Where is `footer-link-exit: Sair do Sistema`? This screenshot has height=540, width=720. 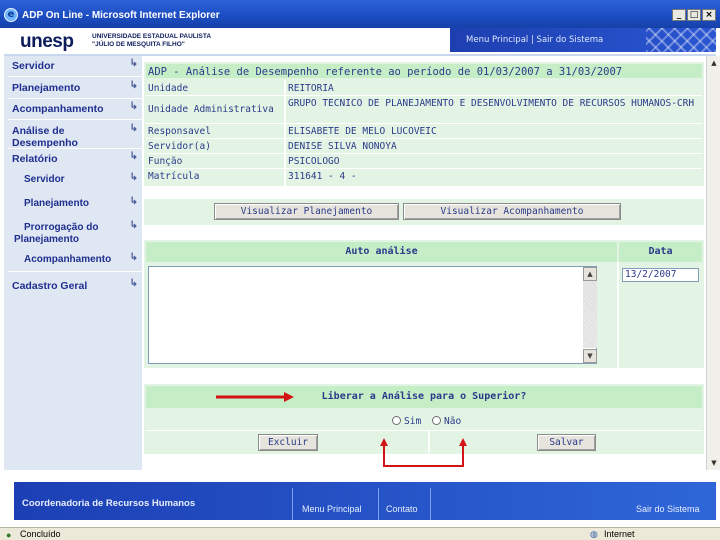 footer-link-exit: Sair do Sistema is located at coordinates (668, 509).